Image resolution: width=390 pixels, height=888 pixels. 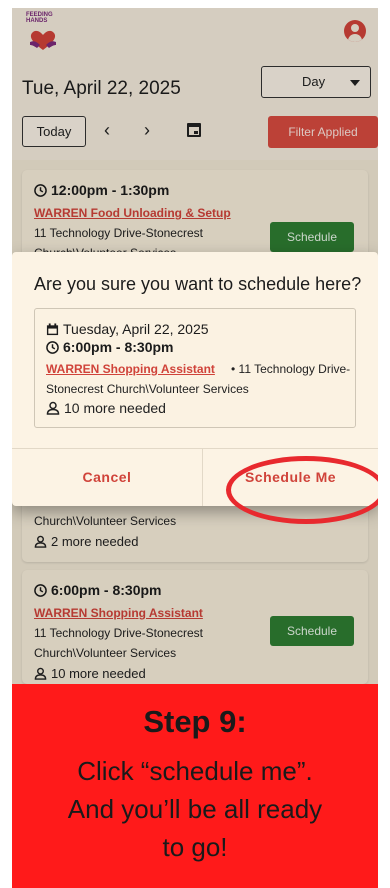 I want to click on shift-time: 6:00pm - 8:30pm, so click(x=109, y=347).